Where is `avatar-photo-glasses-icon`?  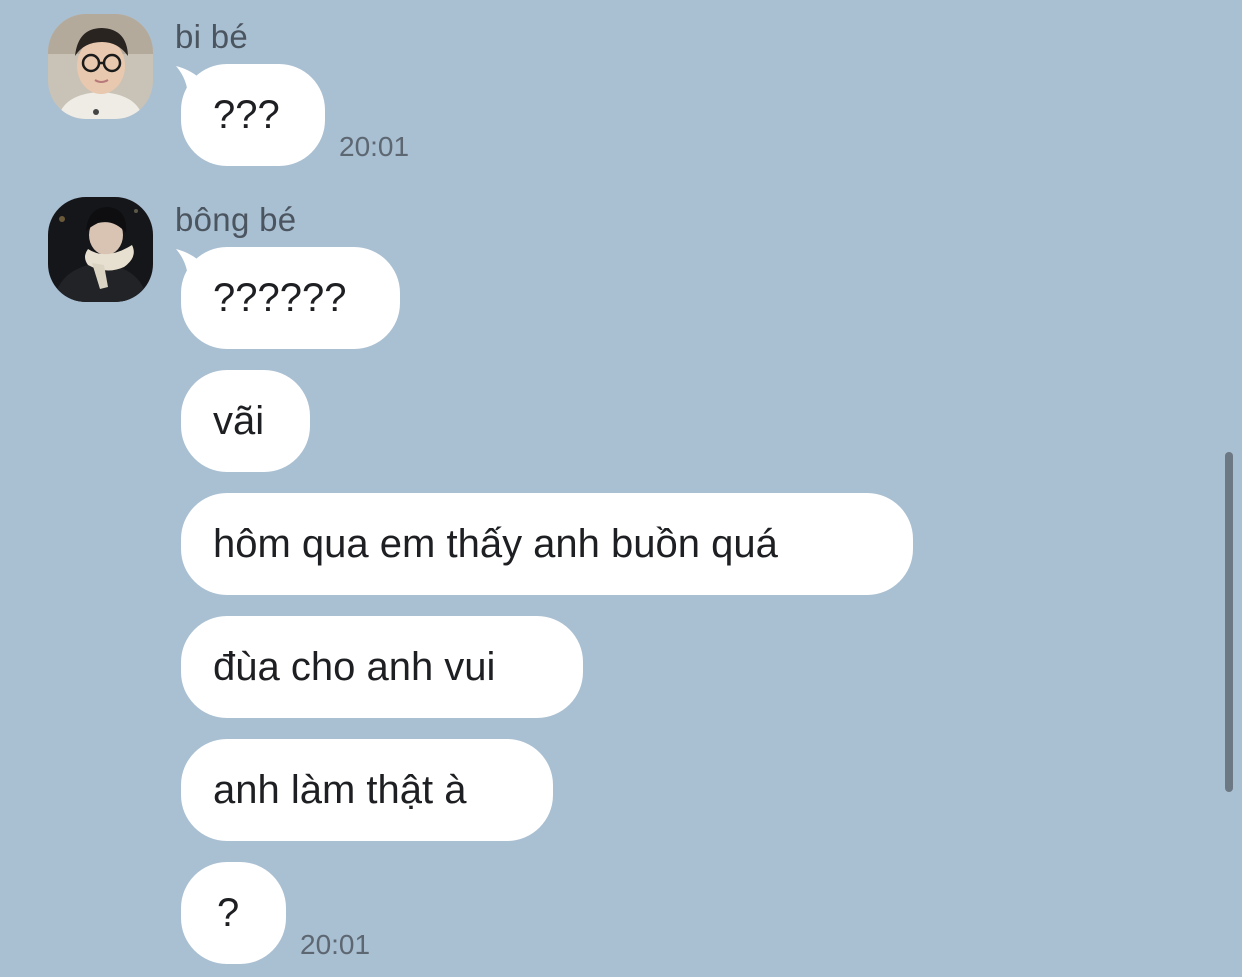
avatar-photo-glasses-icon is located at coordinates (100, 66).